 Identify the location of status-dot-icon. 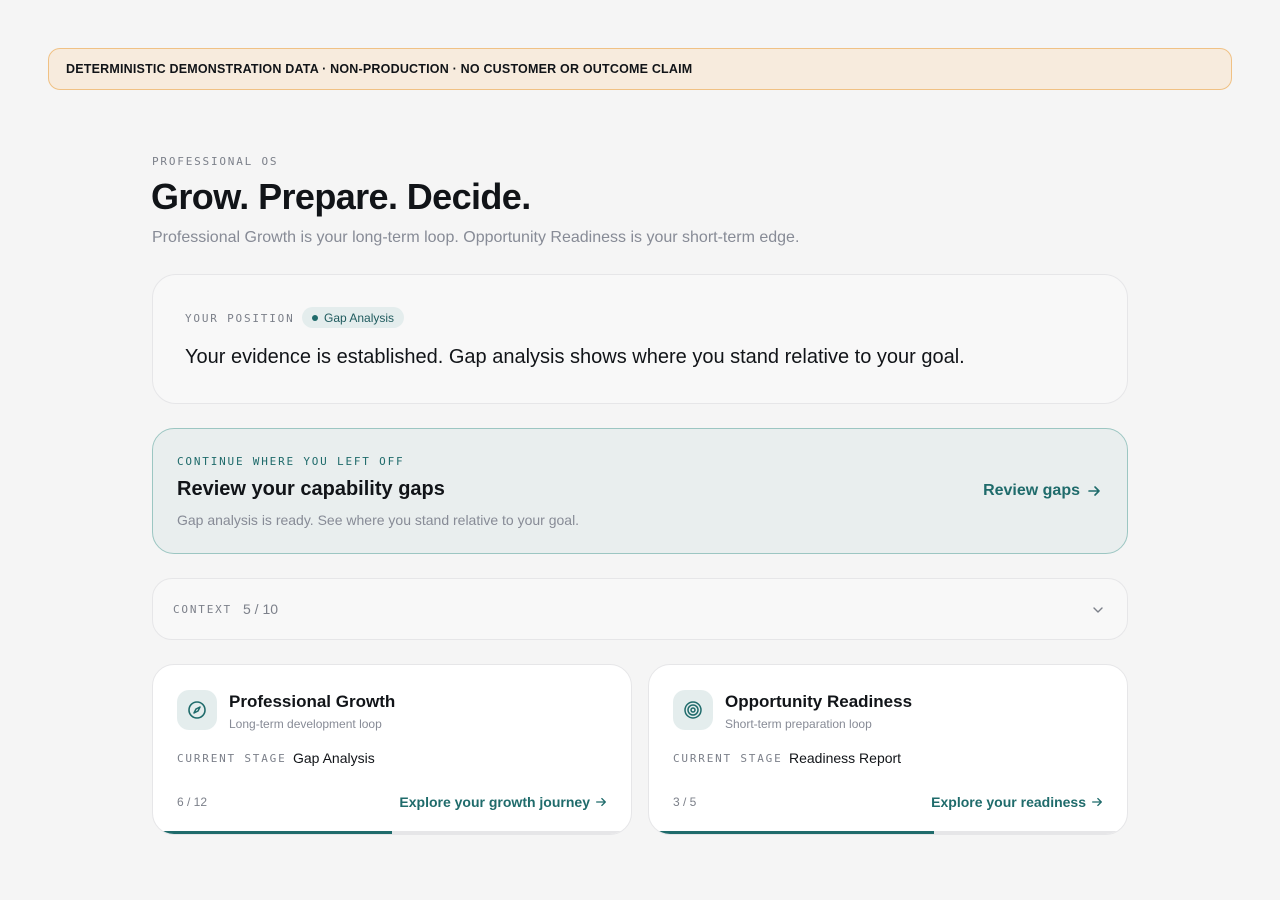
(315, 317).